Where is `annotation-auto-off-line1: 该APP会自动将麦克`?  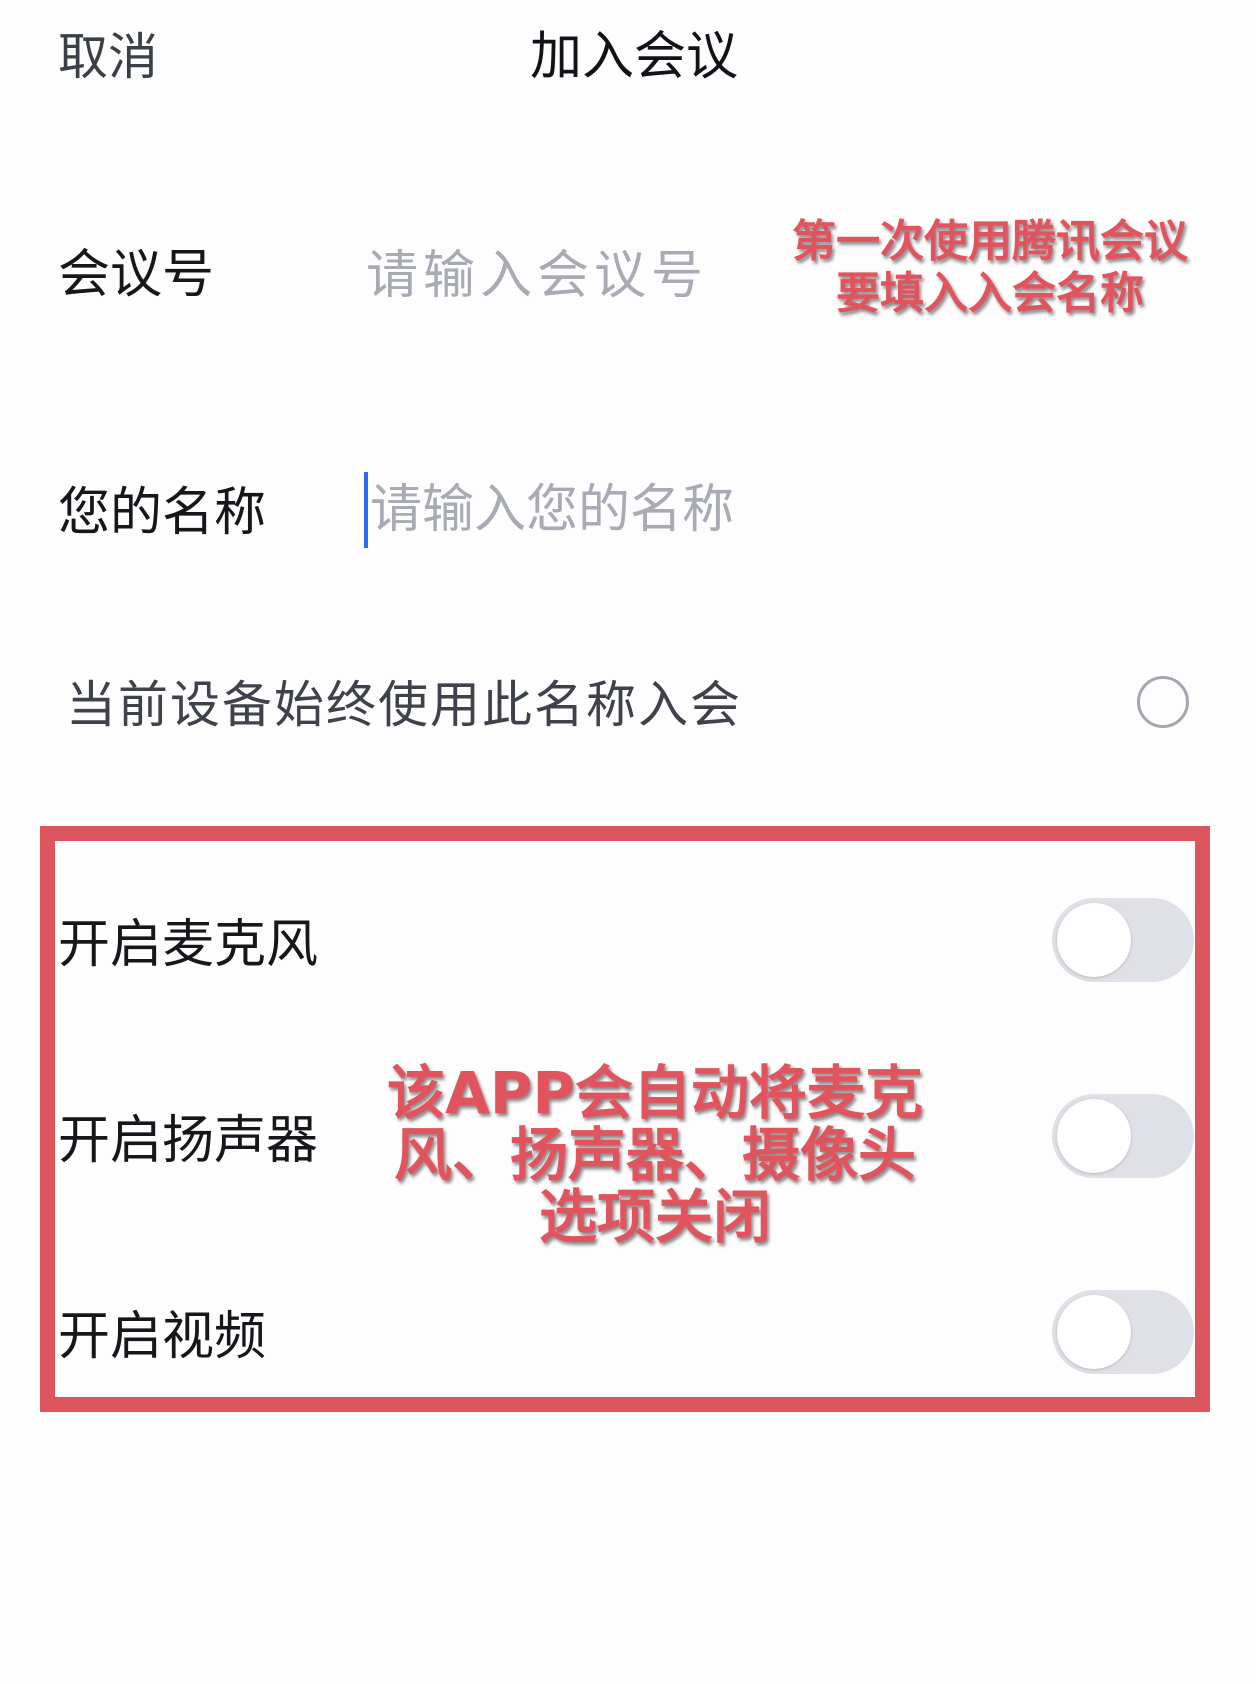 annotation-auto-off-line1: 该APP会自动将麦克 is located at coordinates (655, 1093).